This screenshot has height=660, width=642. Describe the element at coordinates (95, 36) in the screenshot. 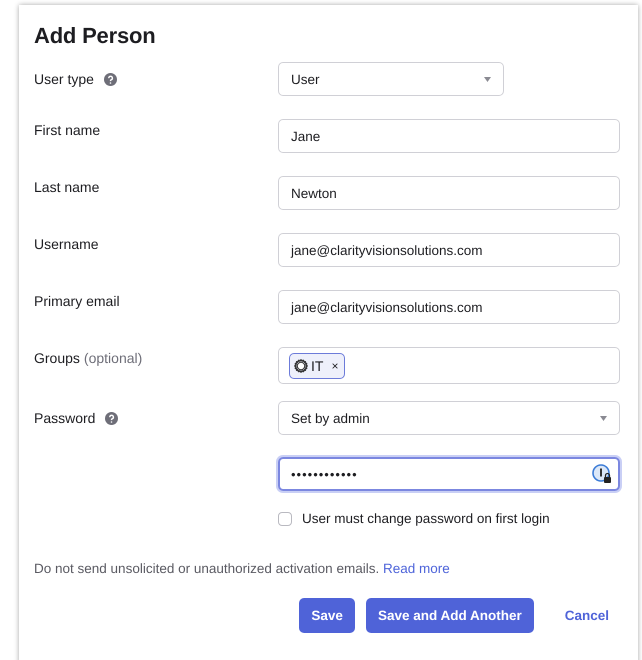

I see `dialog-title: Add Person` at that location.